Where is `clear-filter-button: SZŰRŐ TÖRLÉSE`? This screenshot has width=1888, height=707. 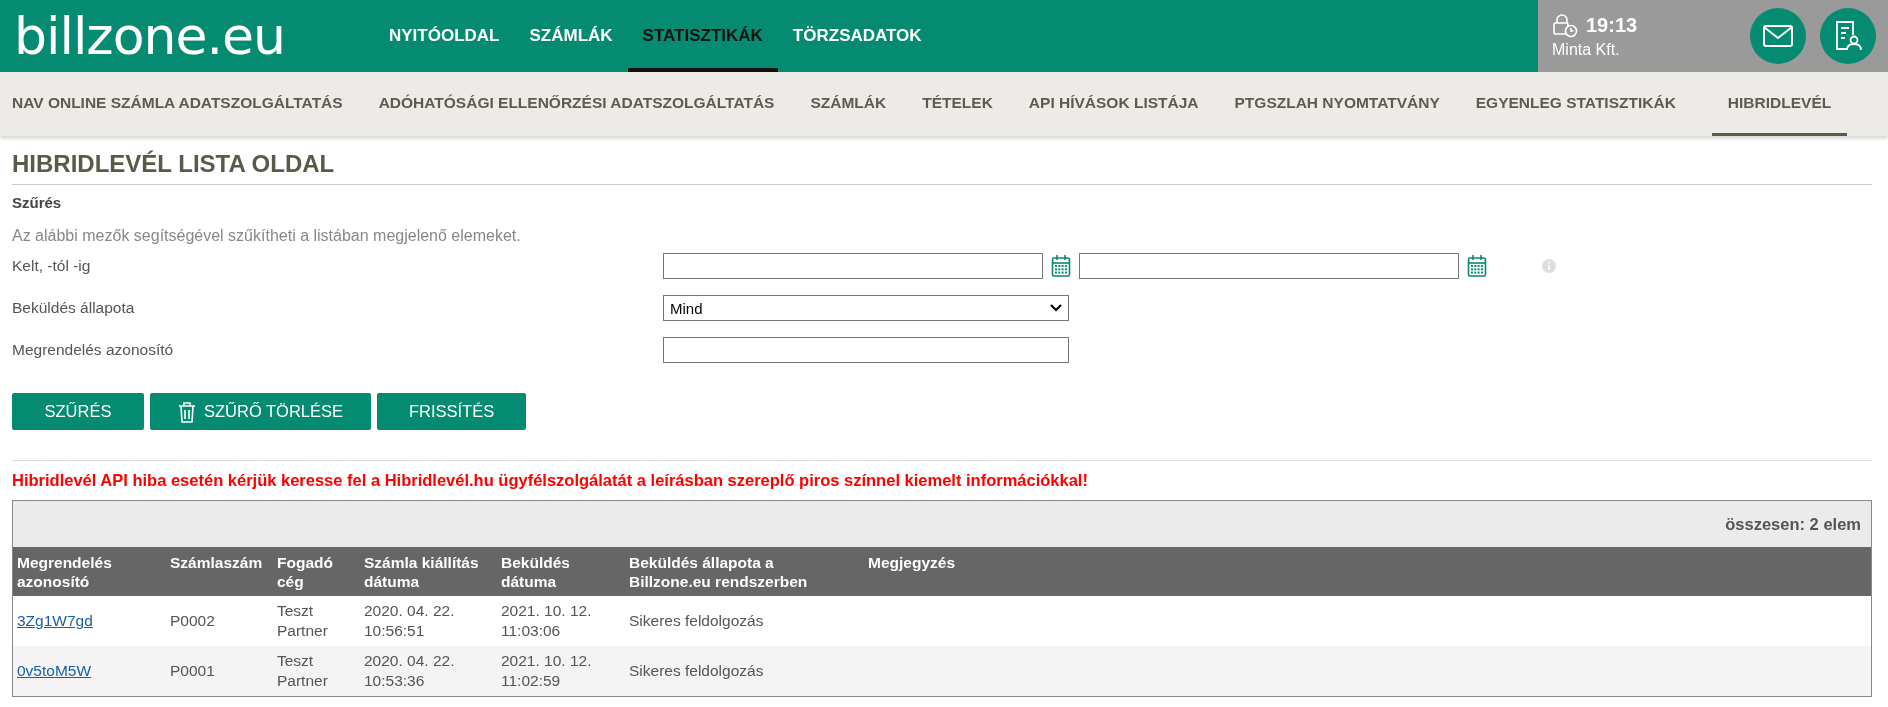 clear-filter-button: SZŰRŐ TÖRLÉSE is located at coordinates (261, 411).